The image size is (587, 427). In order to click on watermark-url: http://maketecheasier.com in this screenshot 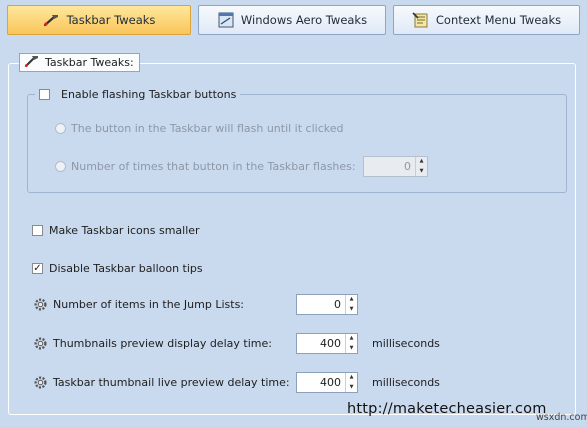, I will do `click(447, 409)`.